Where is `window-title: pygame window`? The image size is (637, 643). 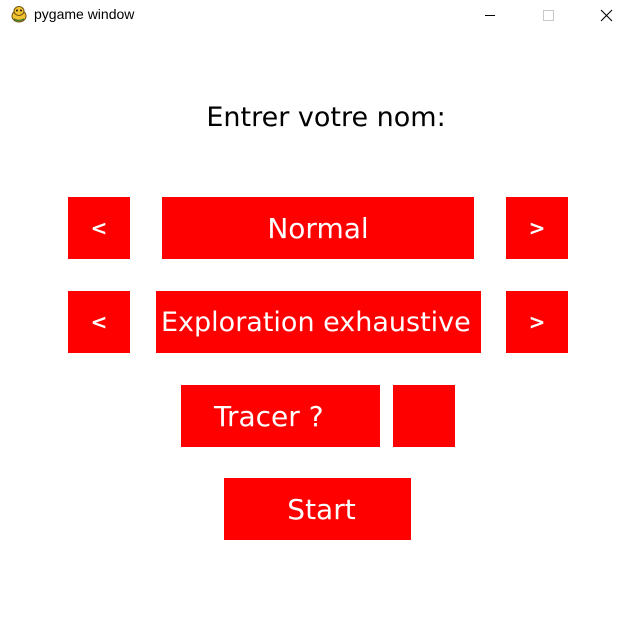 window-title: pygame window is located at coordinates (84, 14).